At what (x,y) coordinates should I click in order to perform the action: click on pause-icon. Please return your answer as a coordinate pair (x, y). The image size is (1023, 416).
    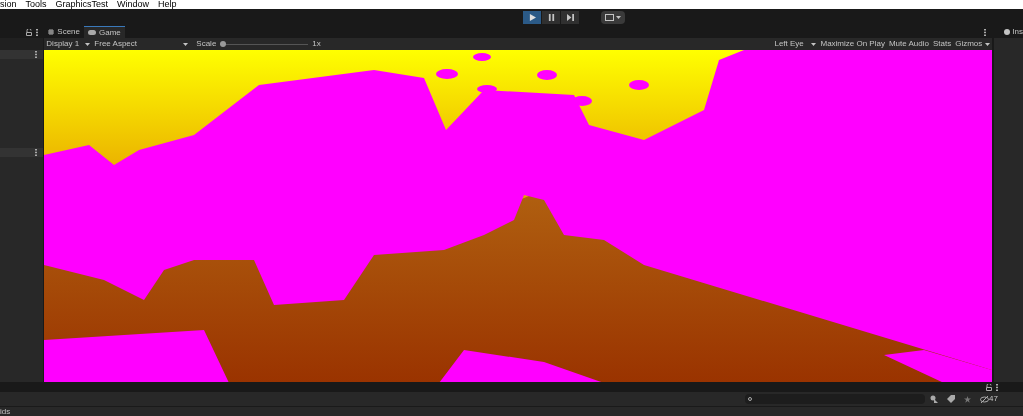
    Looking at the image, I should click on (551, 17).